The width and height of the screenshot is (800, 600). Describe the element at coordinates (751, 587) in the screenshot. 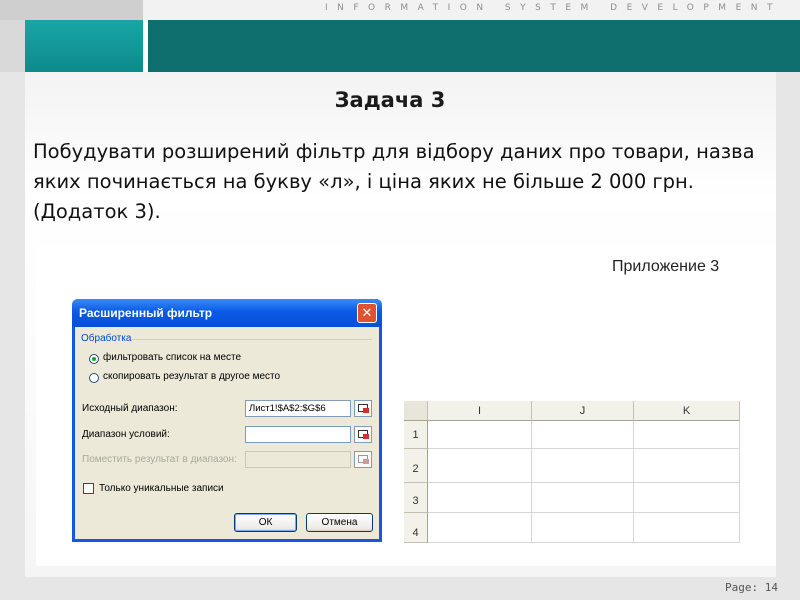

I see `page-number: Page: 14` at that location.